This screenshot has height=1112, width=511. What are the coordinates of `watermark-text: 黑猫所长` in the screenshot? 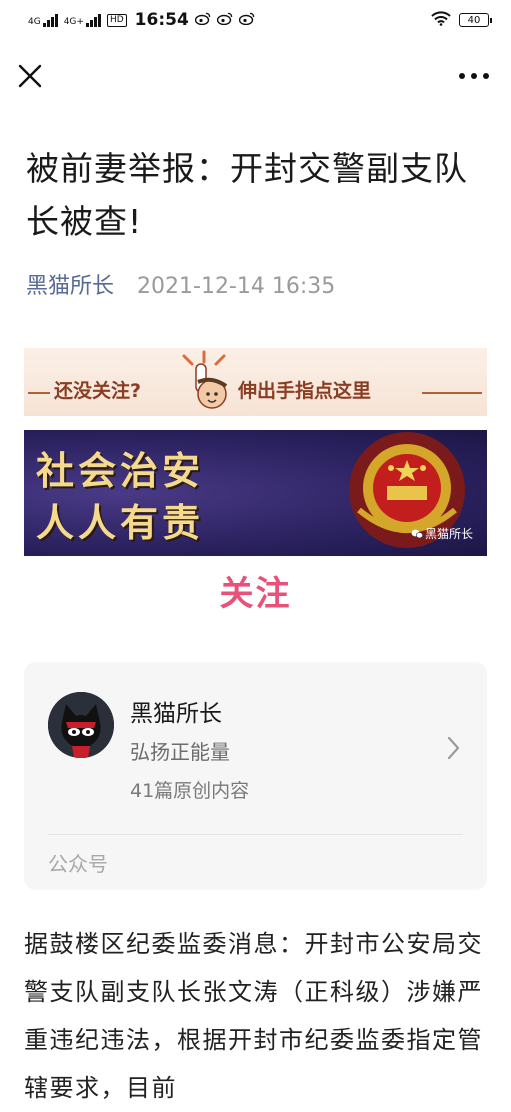 It's located at (448, 534).